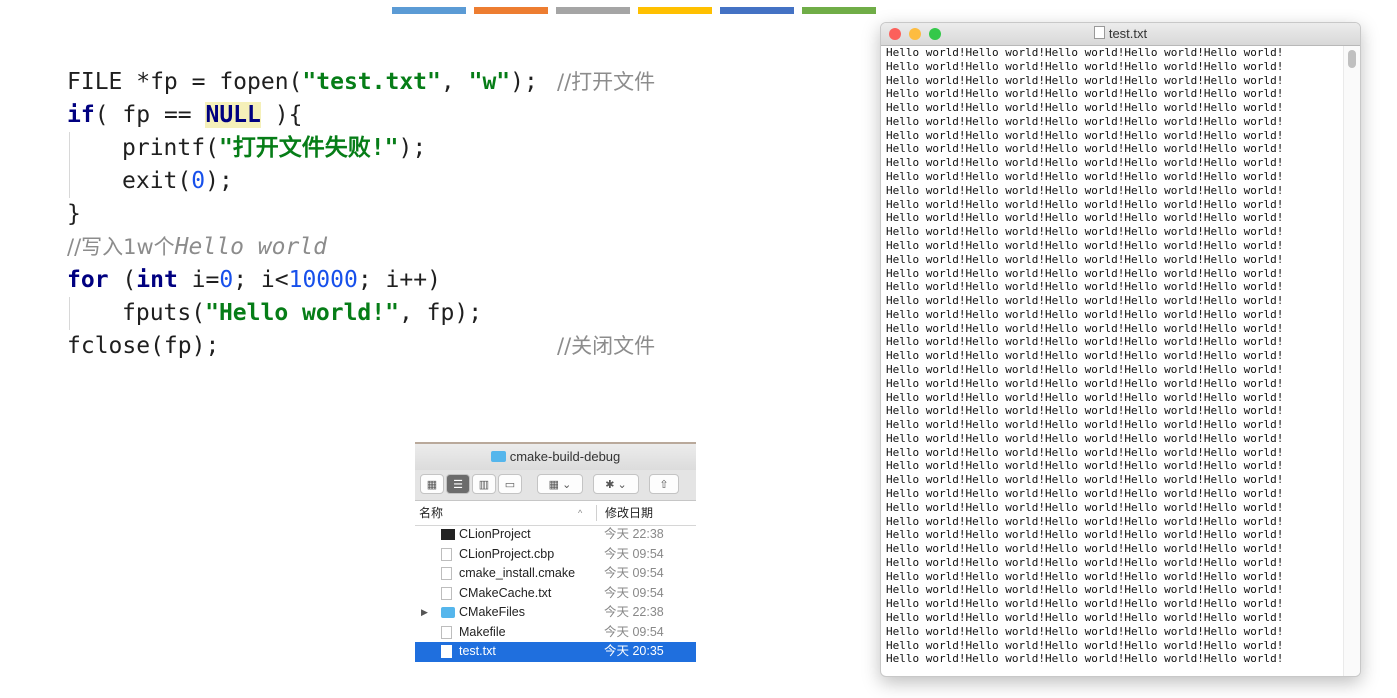  Describe the element at coordinates (454, 82) in the screenshot. I see `code-text: ,` at that location.